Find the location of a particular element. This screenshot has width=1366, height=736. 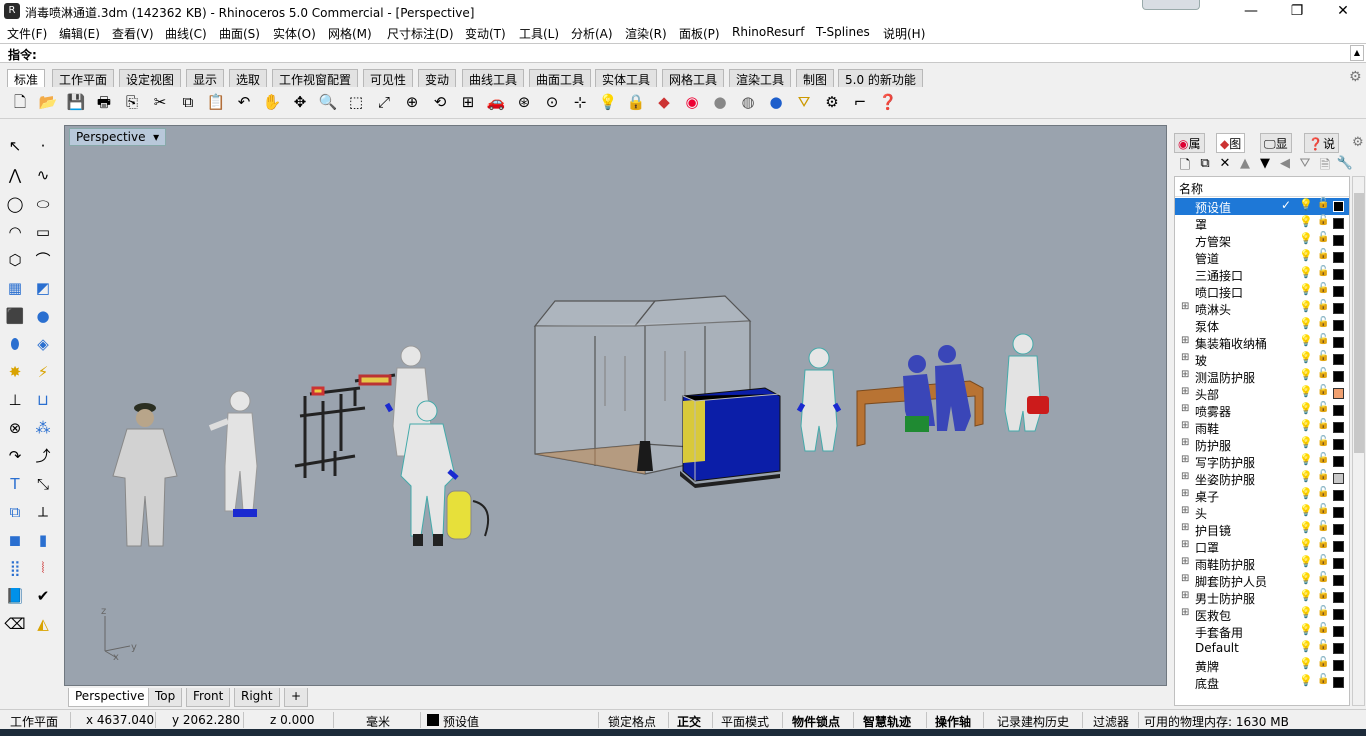

current-layer: 预设值 is located at coordinates (461, 721).